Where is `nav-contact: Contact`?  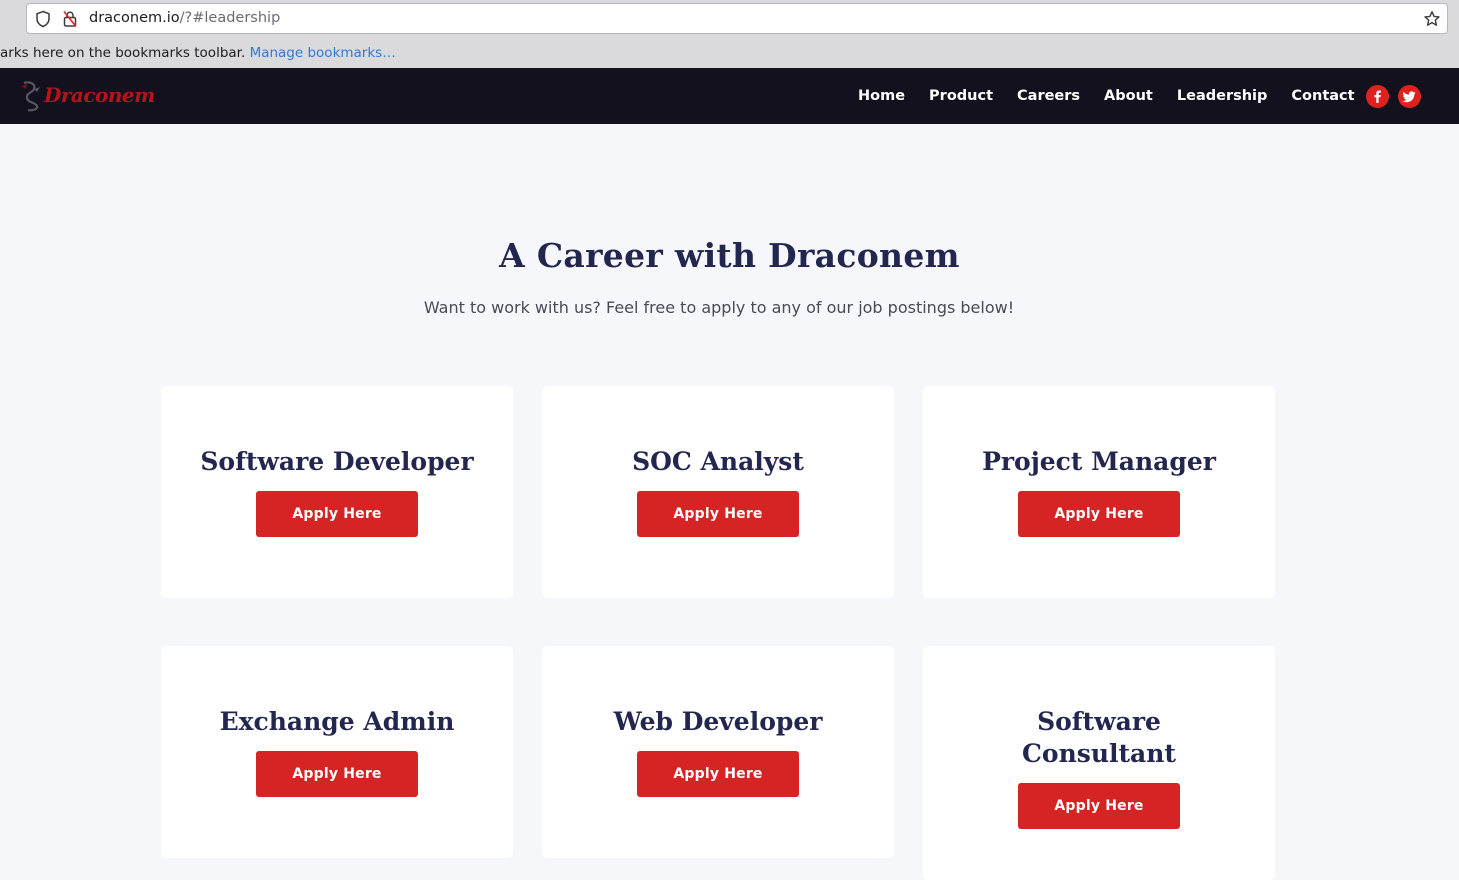
nav-contact: Contact is located at coordinates (1322, 96).